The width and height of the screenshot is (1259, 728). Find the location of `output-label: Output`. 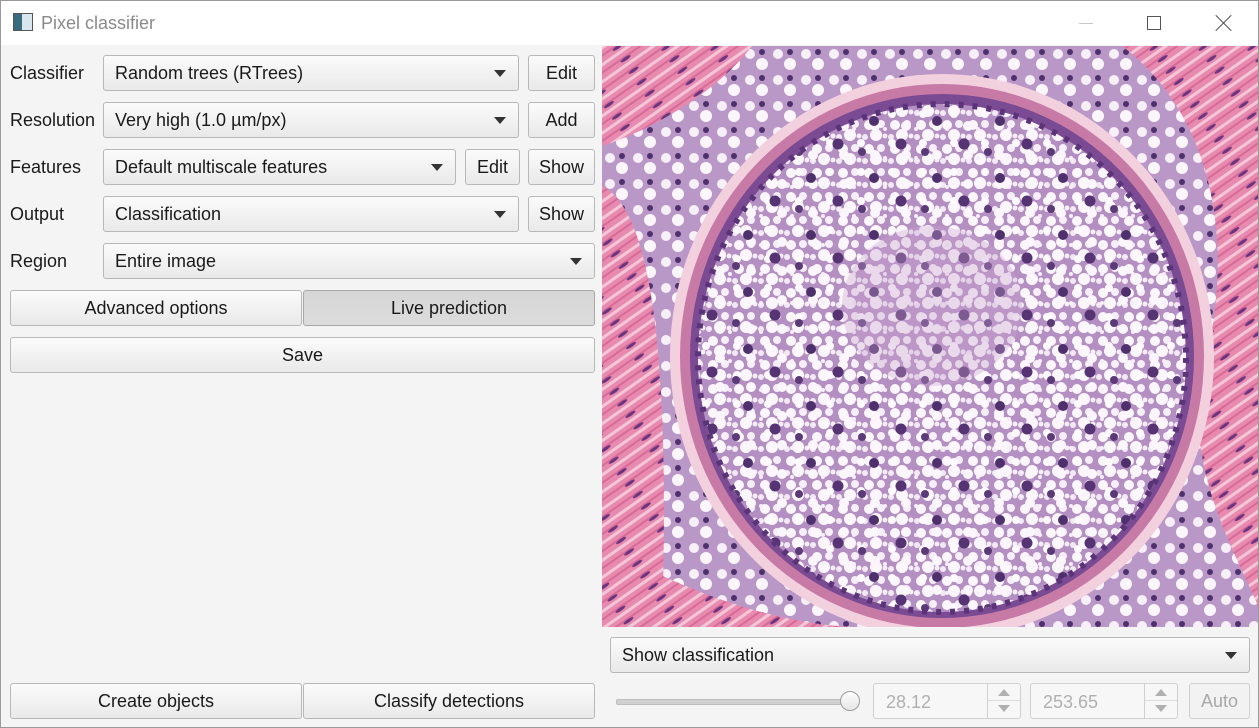

output-label: Output is located at coordinates (37, 214).